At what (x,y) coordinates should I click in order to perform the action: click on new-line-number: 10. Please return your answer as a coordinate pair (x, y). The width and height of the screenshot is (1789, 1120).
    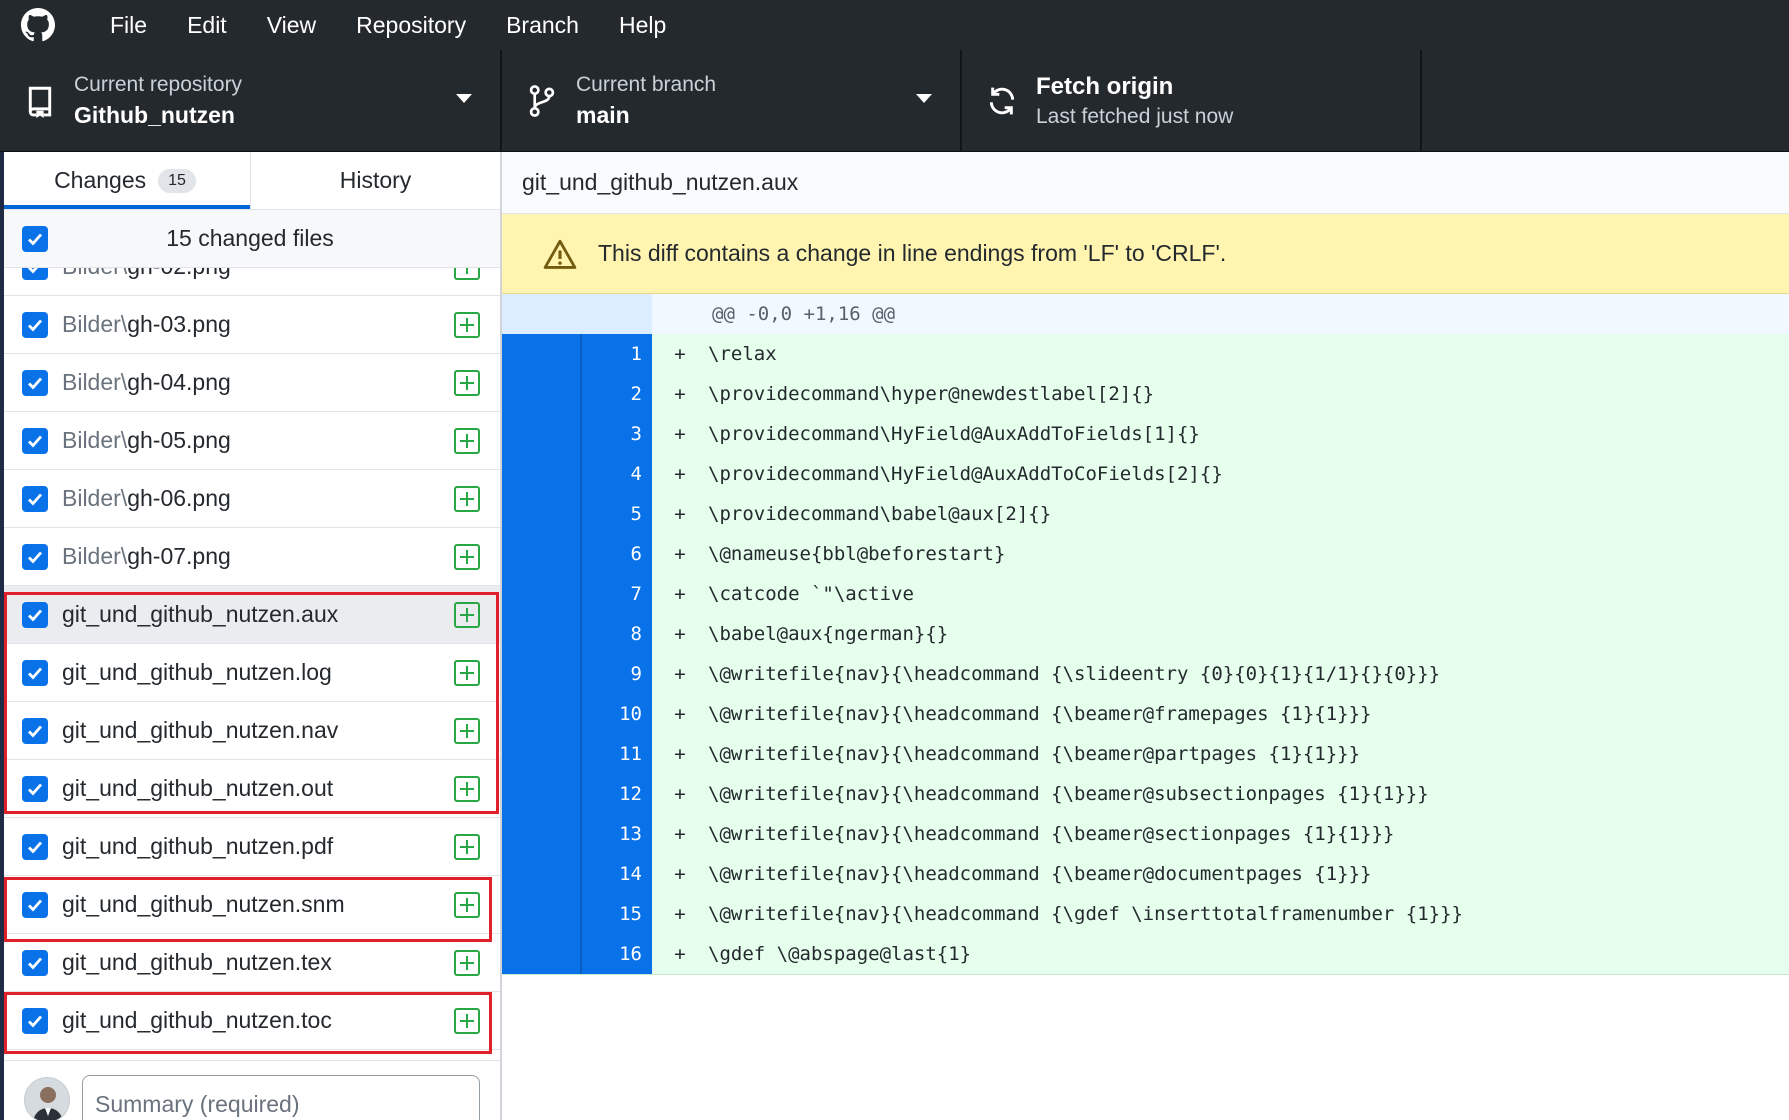
    Looking at the image, I should click on (616, 714).